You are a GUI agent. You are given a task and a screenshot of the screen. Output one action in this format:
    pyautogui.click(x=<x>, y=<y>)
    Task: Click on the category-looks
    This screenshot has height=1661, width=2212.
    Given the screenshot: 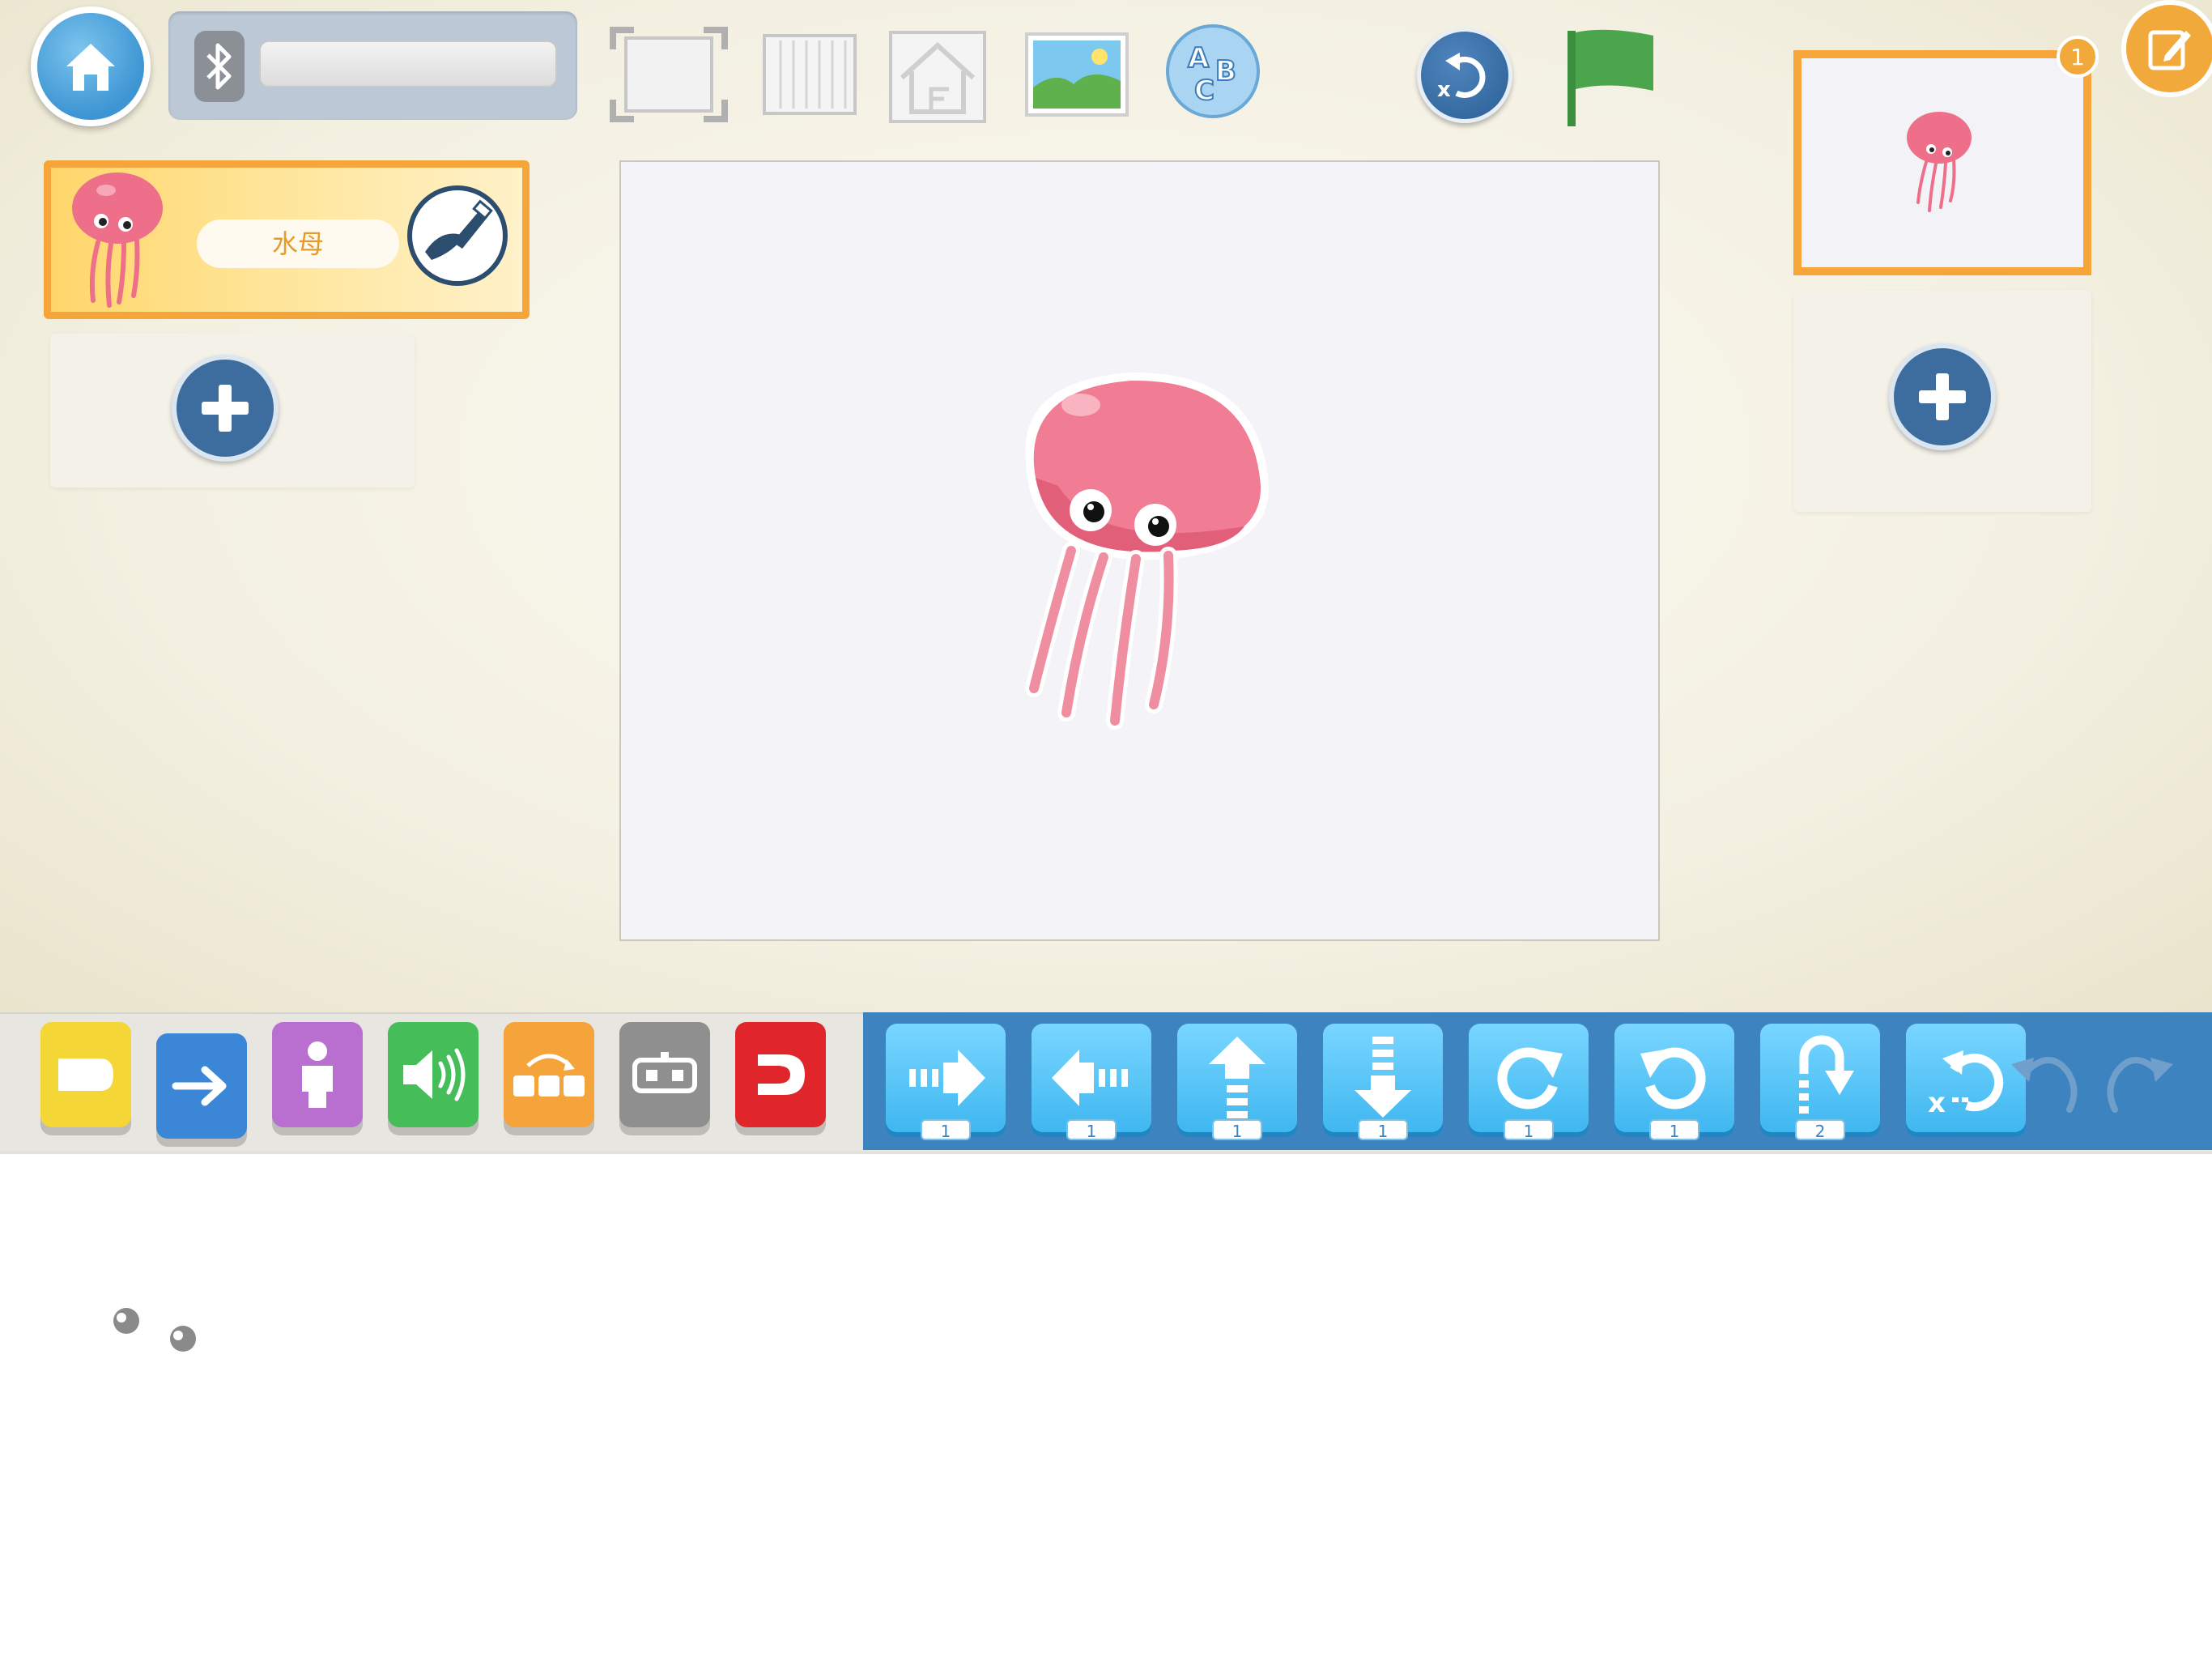 What is the action you would take?
    pyautogui.click(x=318, y=1075)
    